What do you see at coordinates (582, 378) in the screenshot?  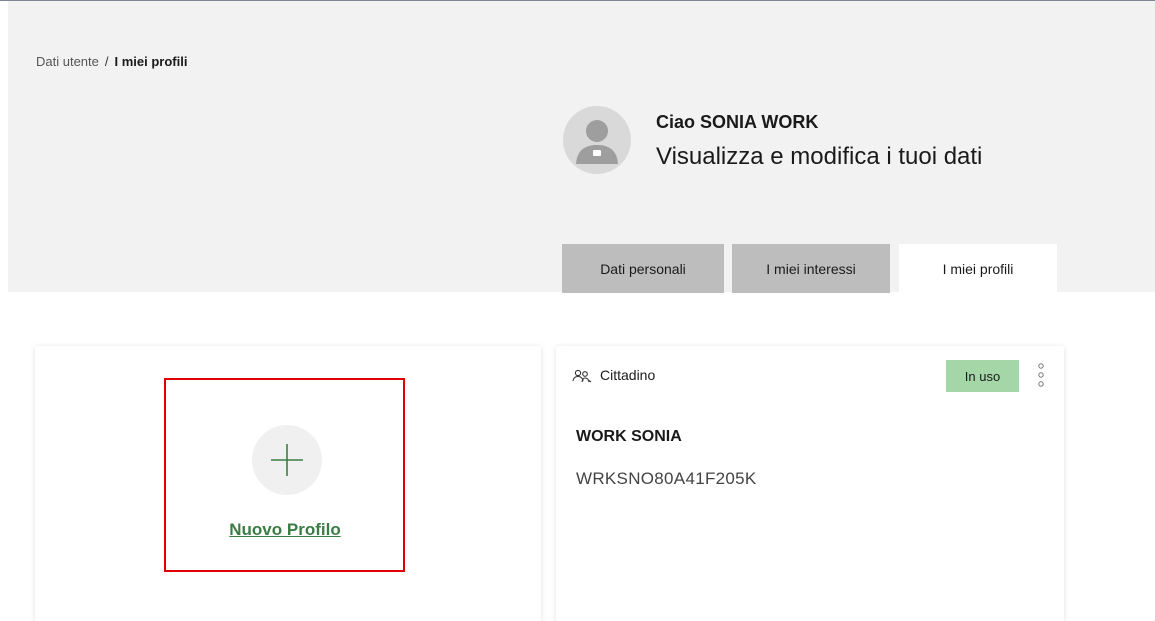 I see `users-icon` at bounding box center [582, 378].